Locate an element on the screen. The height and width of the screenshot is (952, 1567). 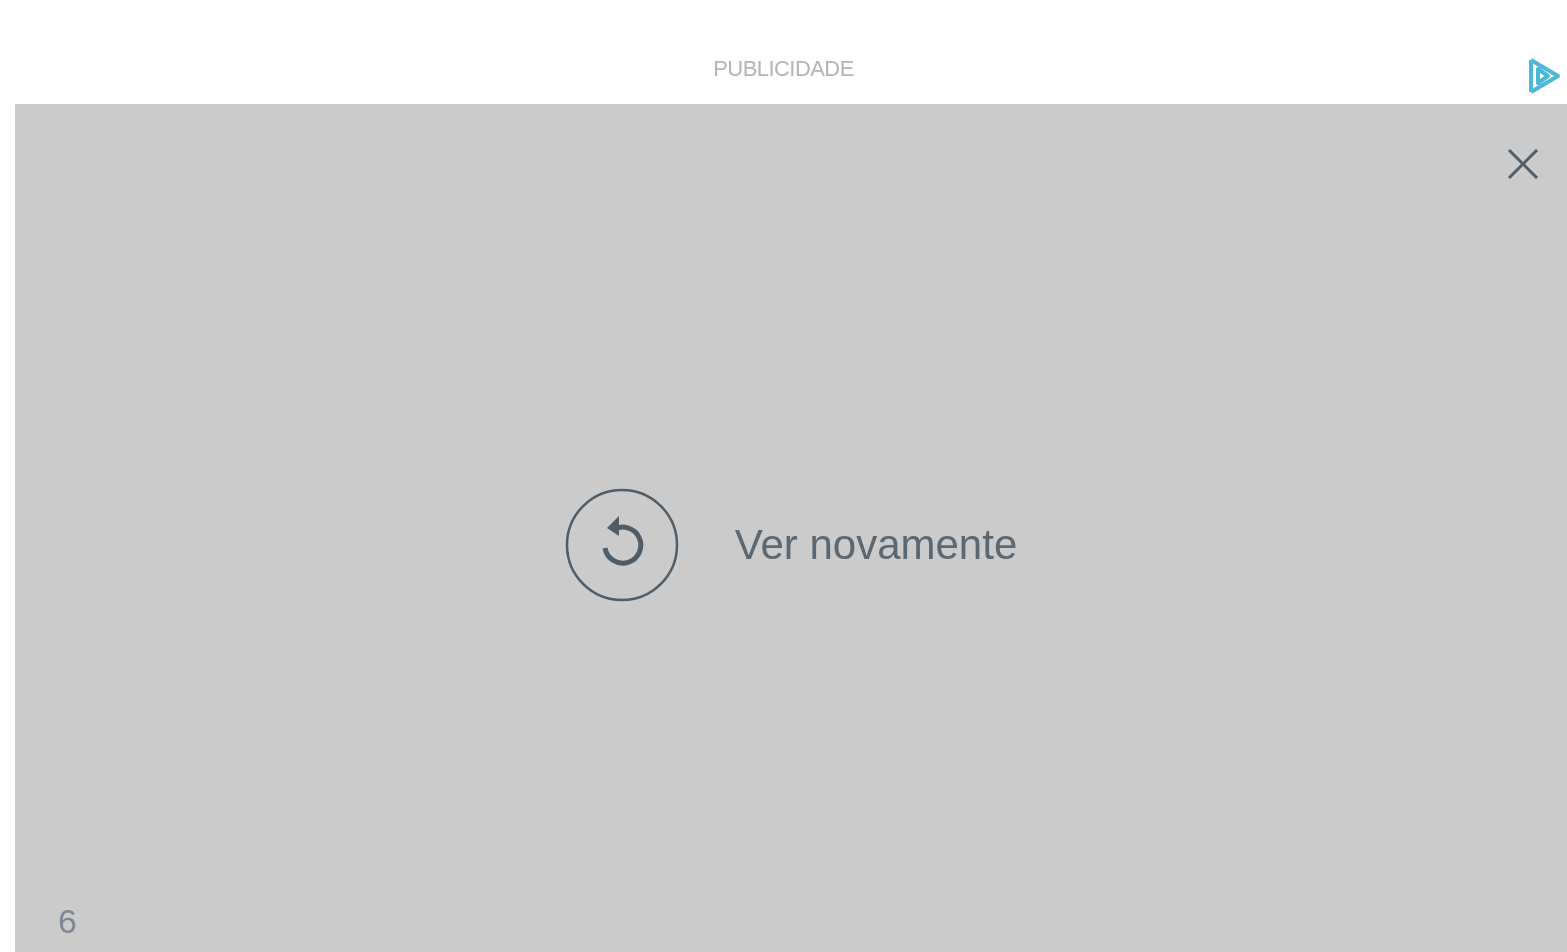
ad-choices-icon is located at coordinates (1545, 76).